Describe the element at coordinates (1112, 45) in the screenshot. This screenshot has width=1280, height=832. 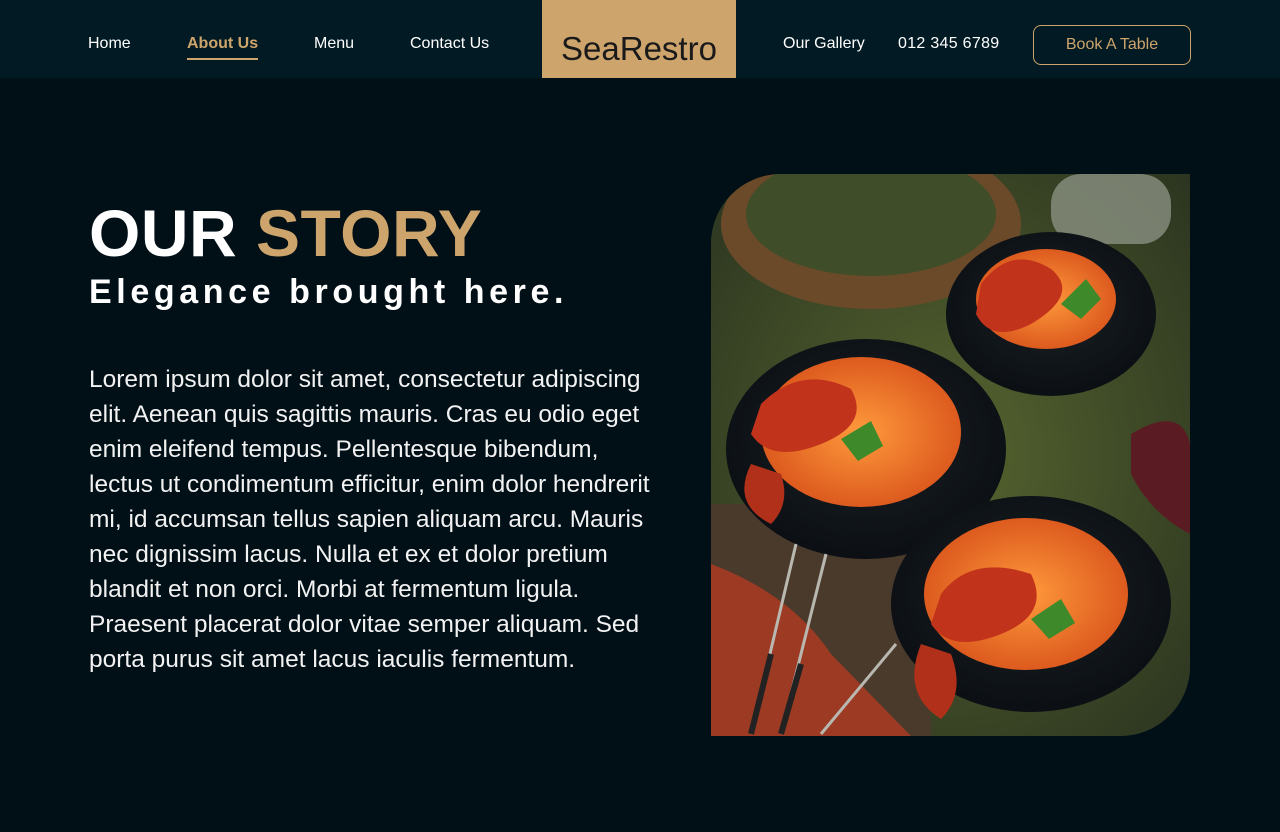
I see `book-a-table-button: Book A Table` at that location.